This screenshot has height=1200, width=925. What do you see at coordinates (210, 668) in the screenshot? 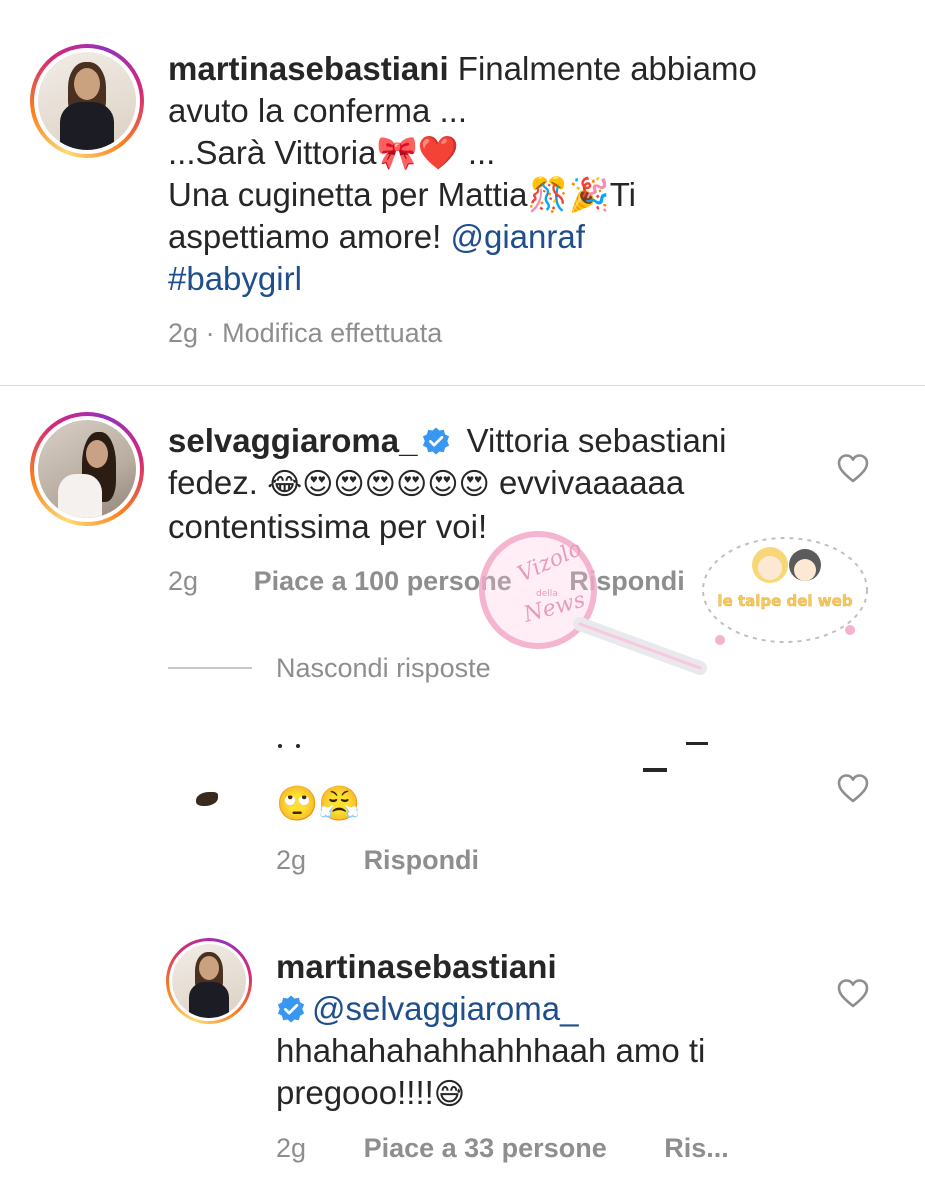
I see `replies-line` at bounding box center [210, 668].